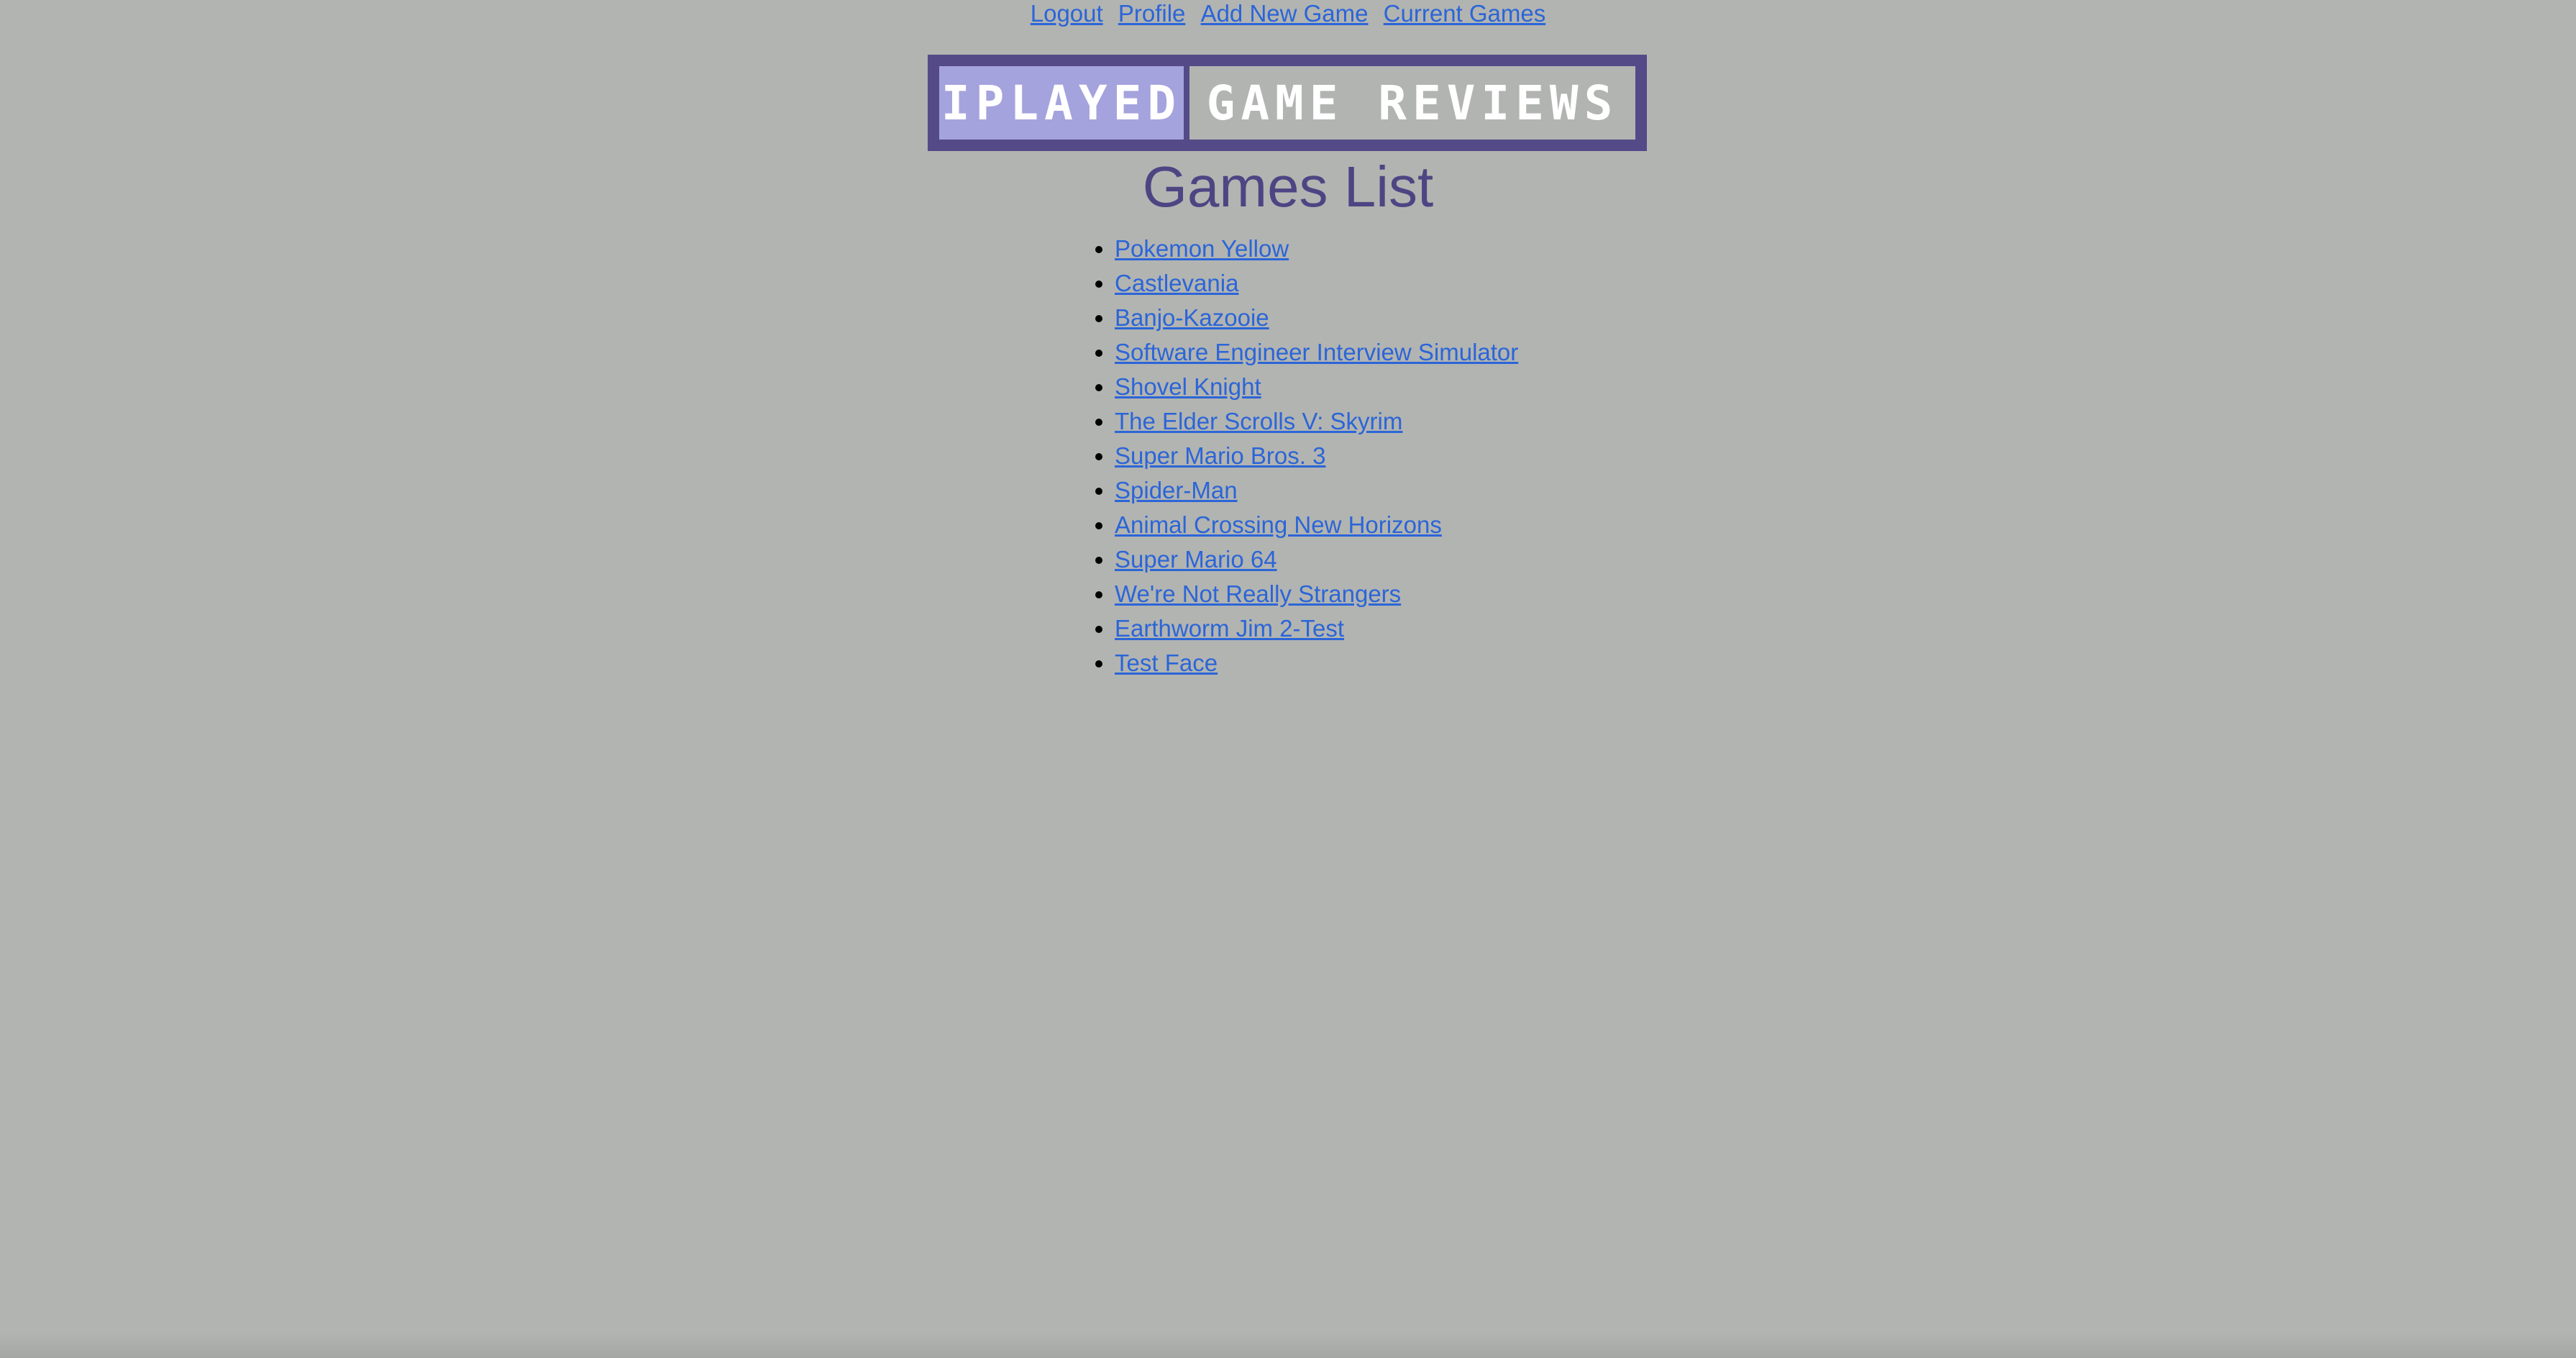 This screenshot has height=1358, width=2576. What do you see at coordinates (1258, 593) in the screenshot?
I see `game-link-were-not-really-strangers: We're Not Really Strangers` at bounding box center [1258, 593].